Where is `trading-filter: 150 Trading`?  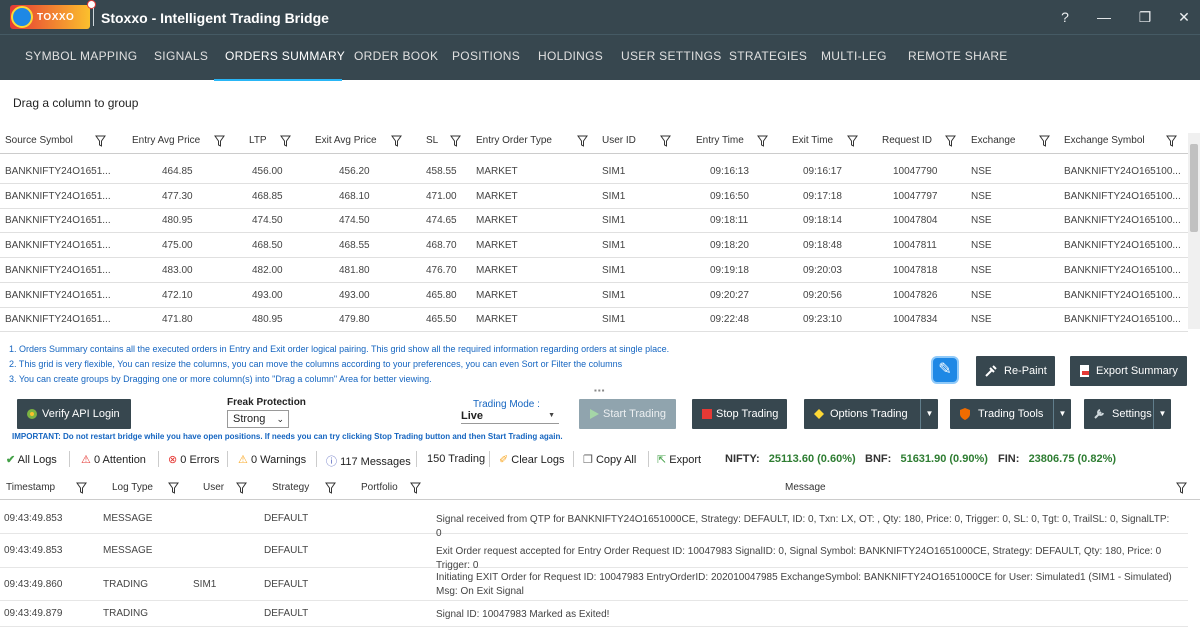 trading-filter: 150 Trading is located at coordinates (456, 459).